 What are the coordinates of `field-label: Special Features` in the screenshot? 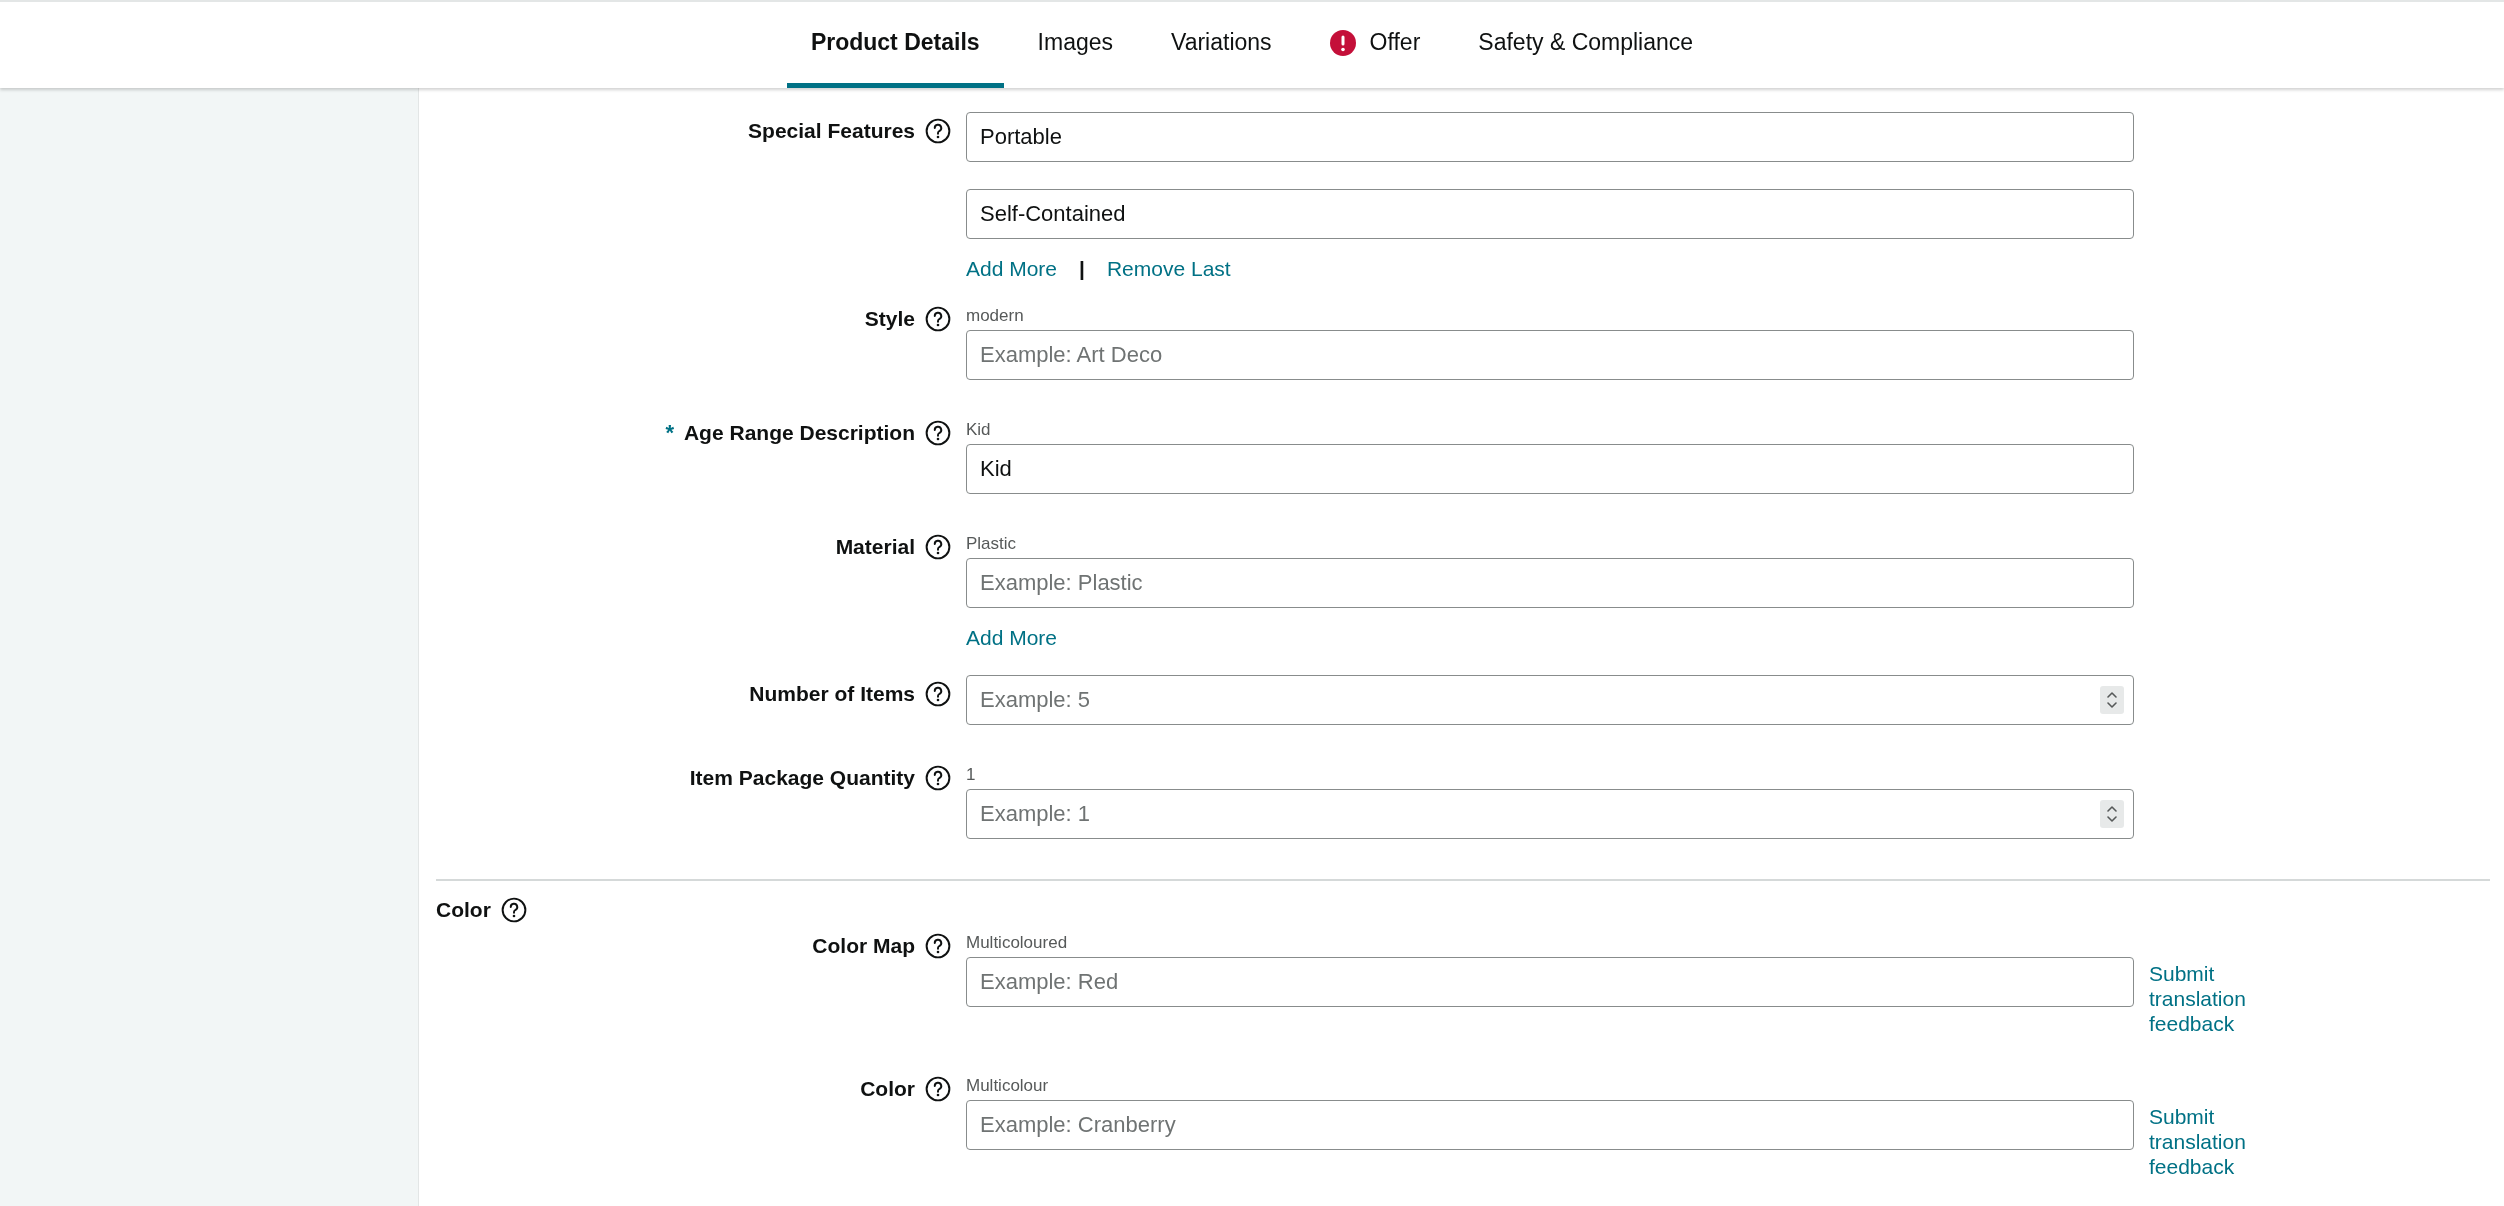 It's located at (831, 131).